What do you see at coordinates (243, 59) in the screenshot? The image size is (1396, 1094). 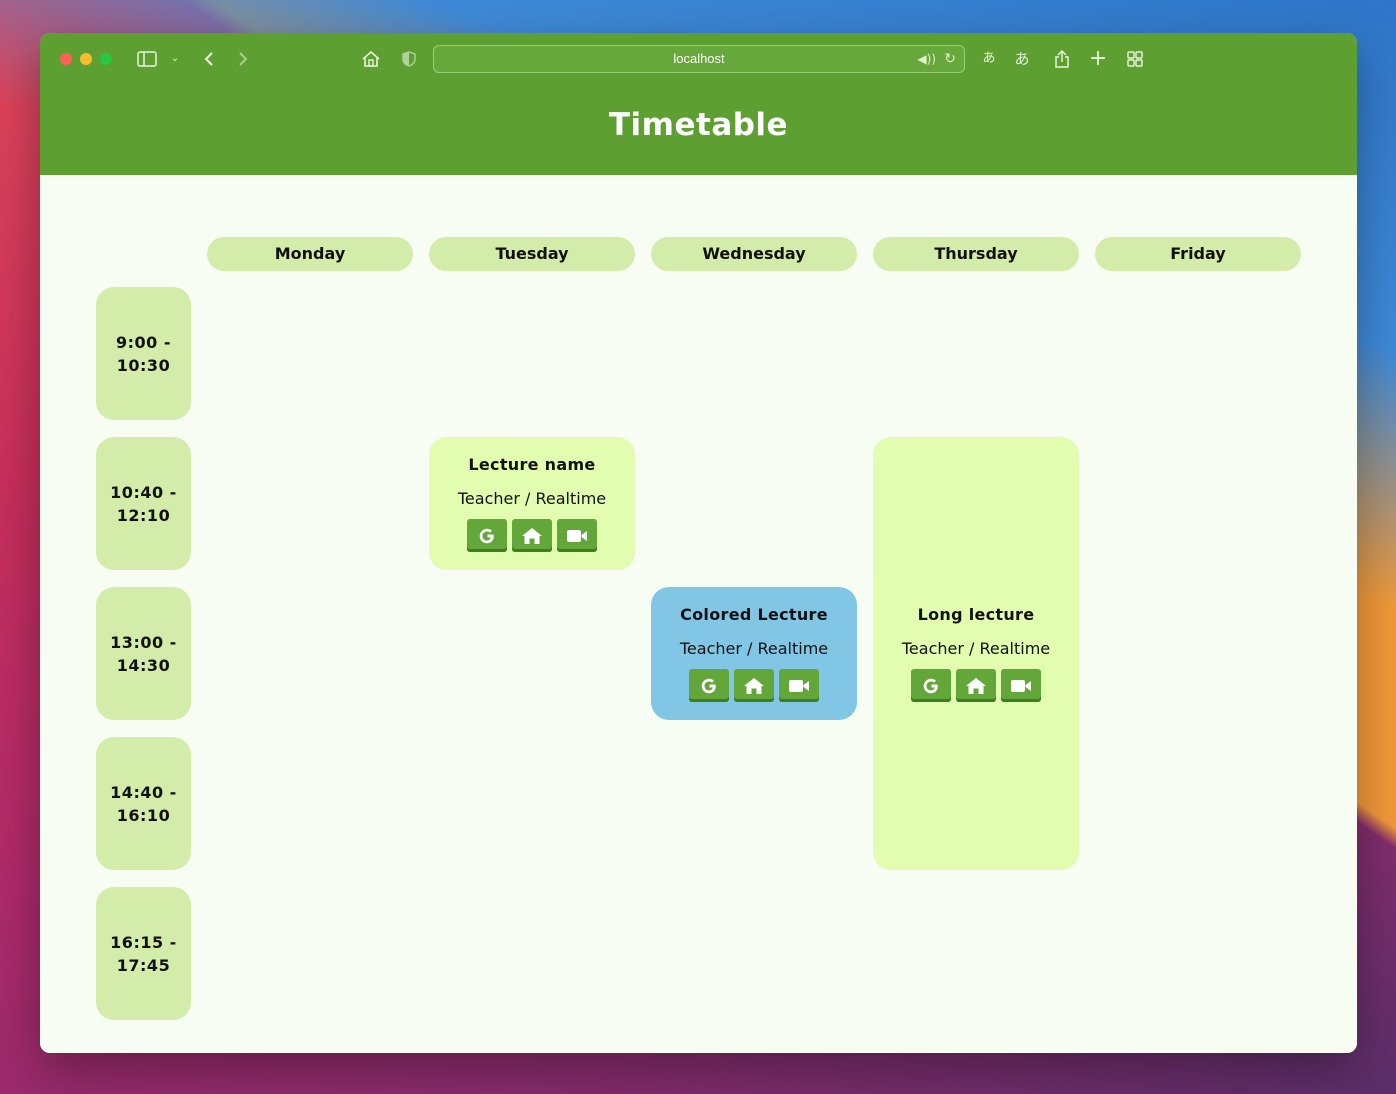 I see `forward-arrow-icon` at bounding box center [243, 59].